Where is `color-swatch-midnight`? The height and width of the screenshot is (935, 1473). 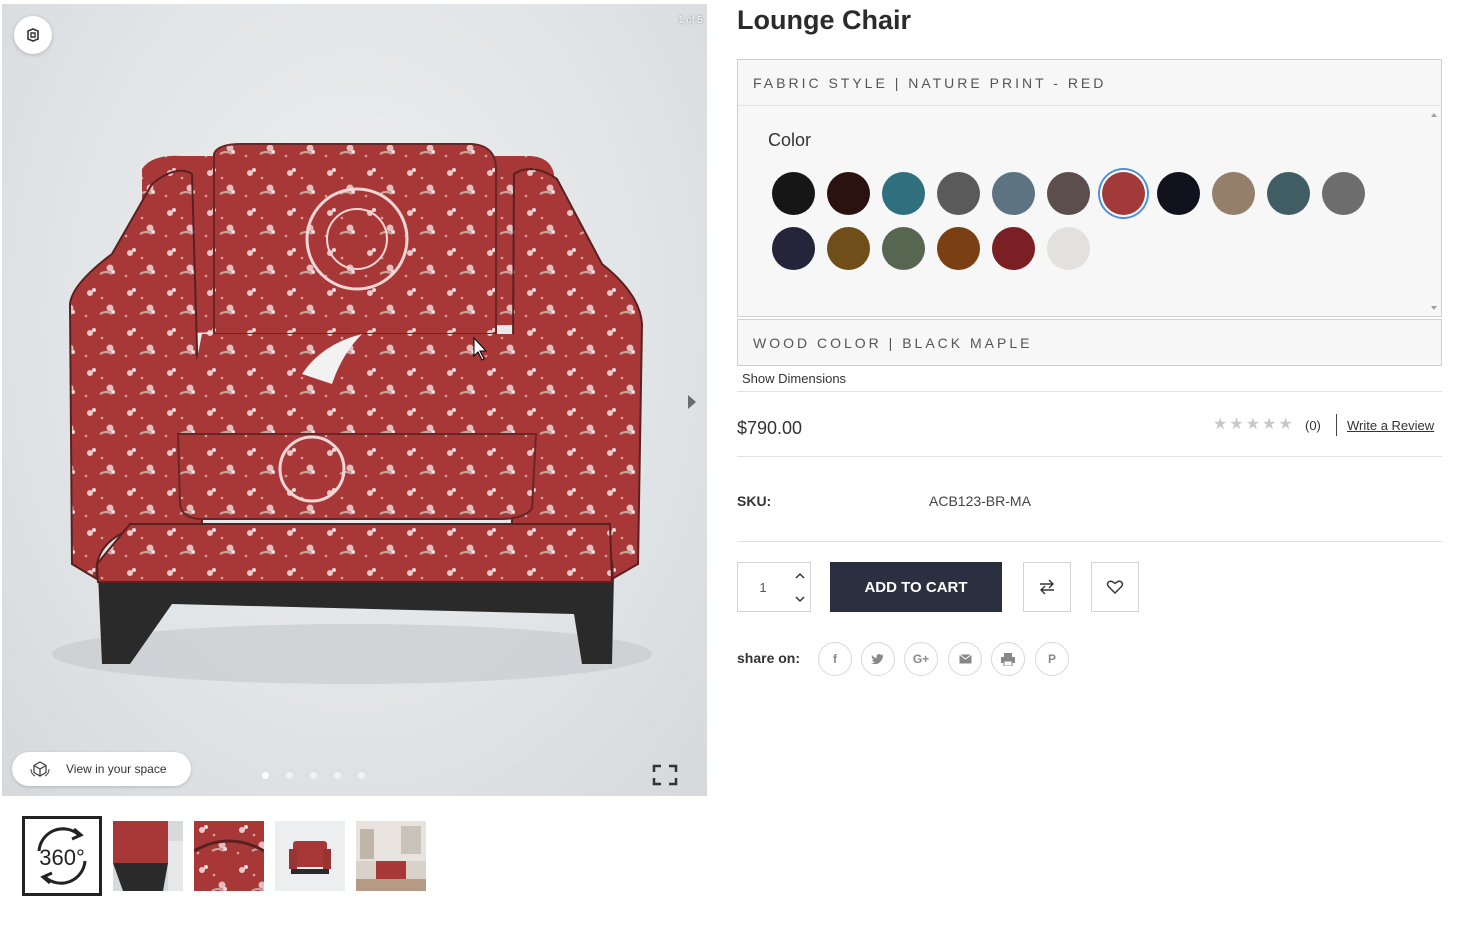
color-swatch-midnight is located at coordinates (793, 248).